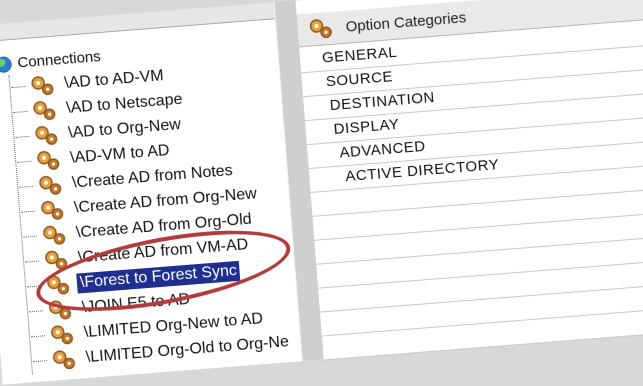 This screenshot has height=386, width=643. What do you see at coordinates (137, 22) in the screenshot?
I see `tree-header-bar` at bounding box center [137, 22].